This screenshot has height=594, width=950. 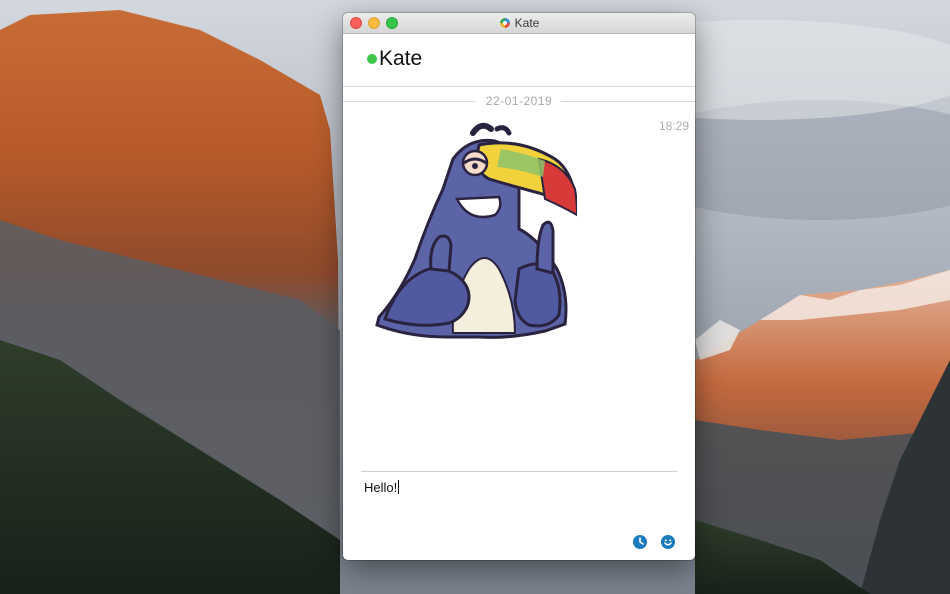 I want to click on message-input-text: Hello!, so click(x=381, y=487).